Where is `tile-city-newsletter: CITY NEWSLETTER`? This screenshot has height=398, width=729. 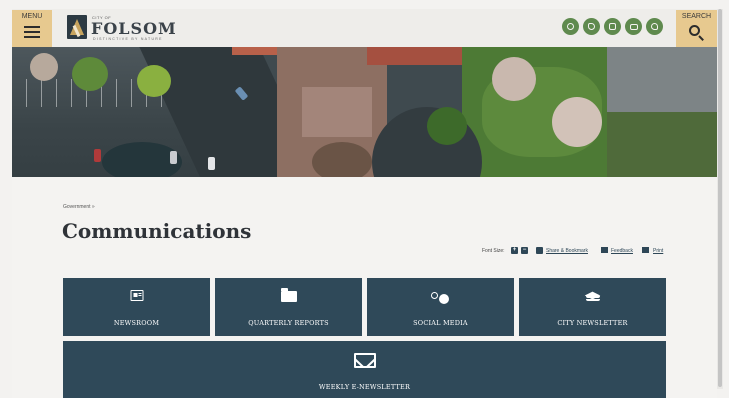 tile-city-newsletter: CITY NEWSLETTER is located at coordinates (592, 307).